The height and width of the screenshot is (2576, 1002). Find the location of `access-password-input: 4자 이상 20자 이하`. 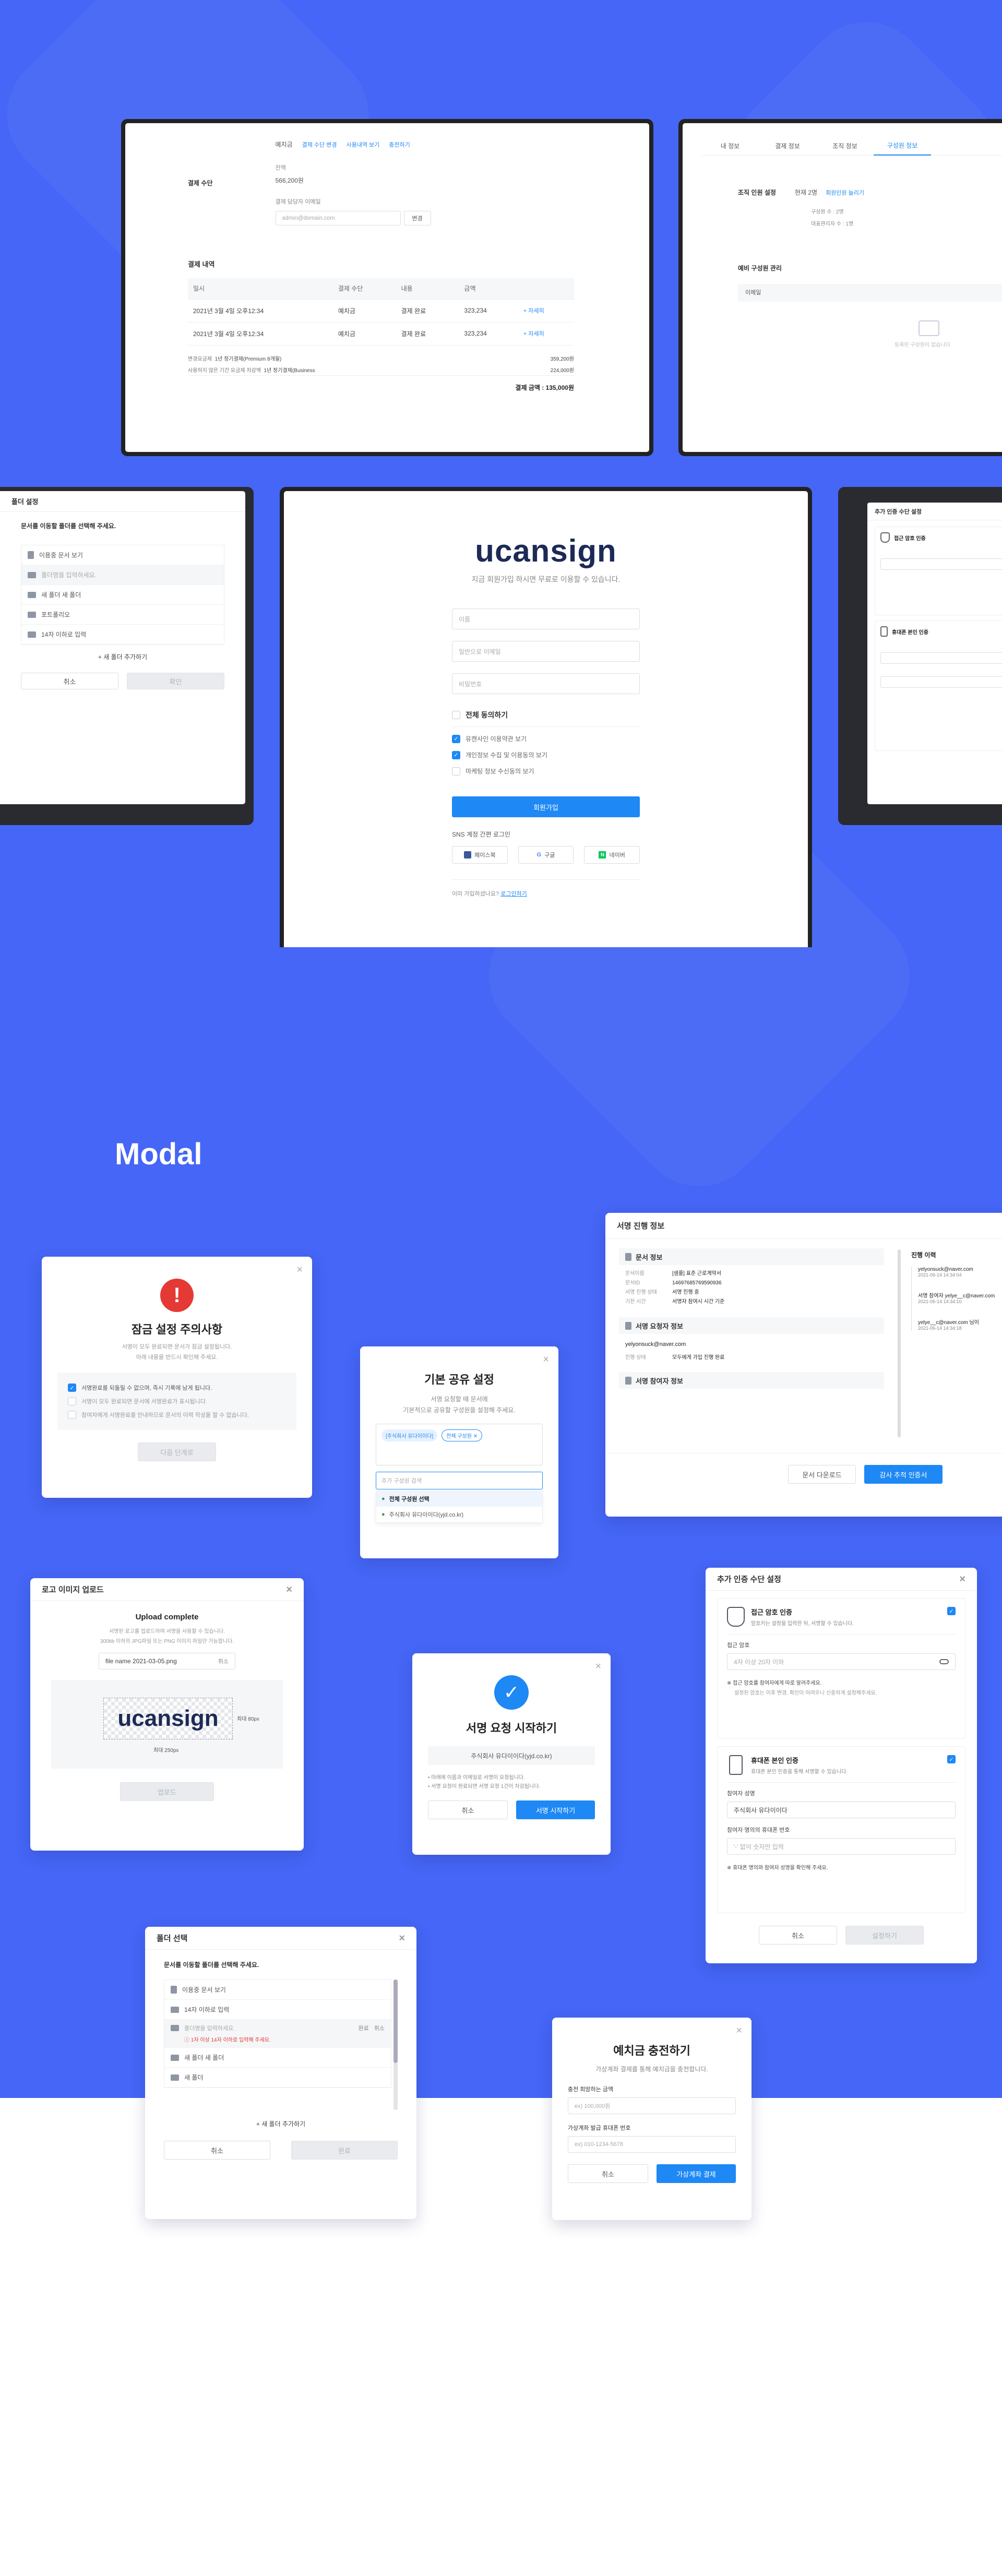

access-password-input: 4자 이상 20자 이하 is located at coordinates (841, 1662).